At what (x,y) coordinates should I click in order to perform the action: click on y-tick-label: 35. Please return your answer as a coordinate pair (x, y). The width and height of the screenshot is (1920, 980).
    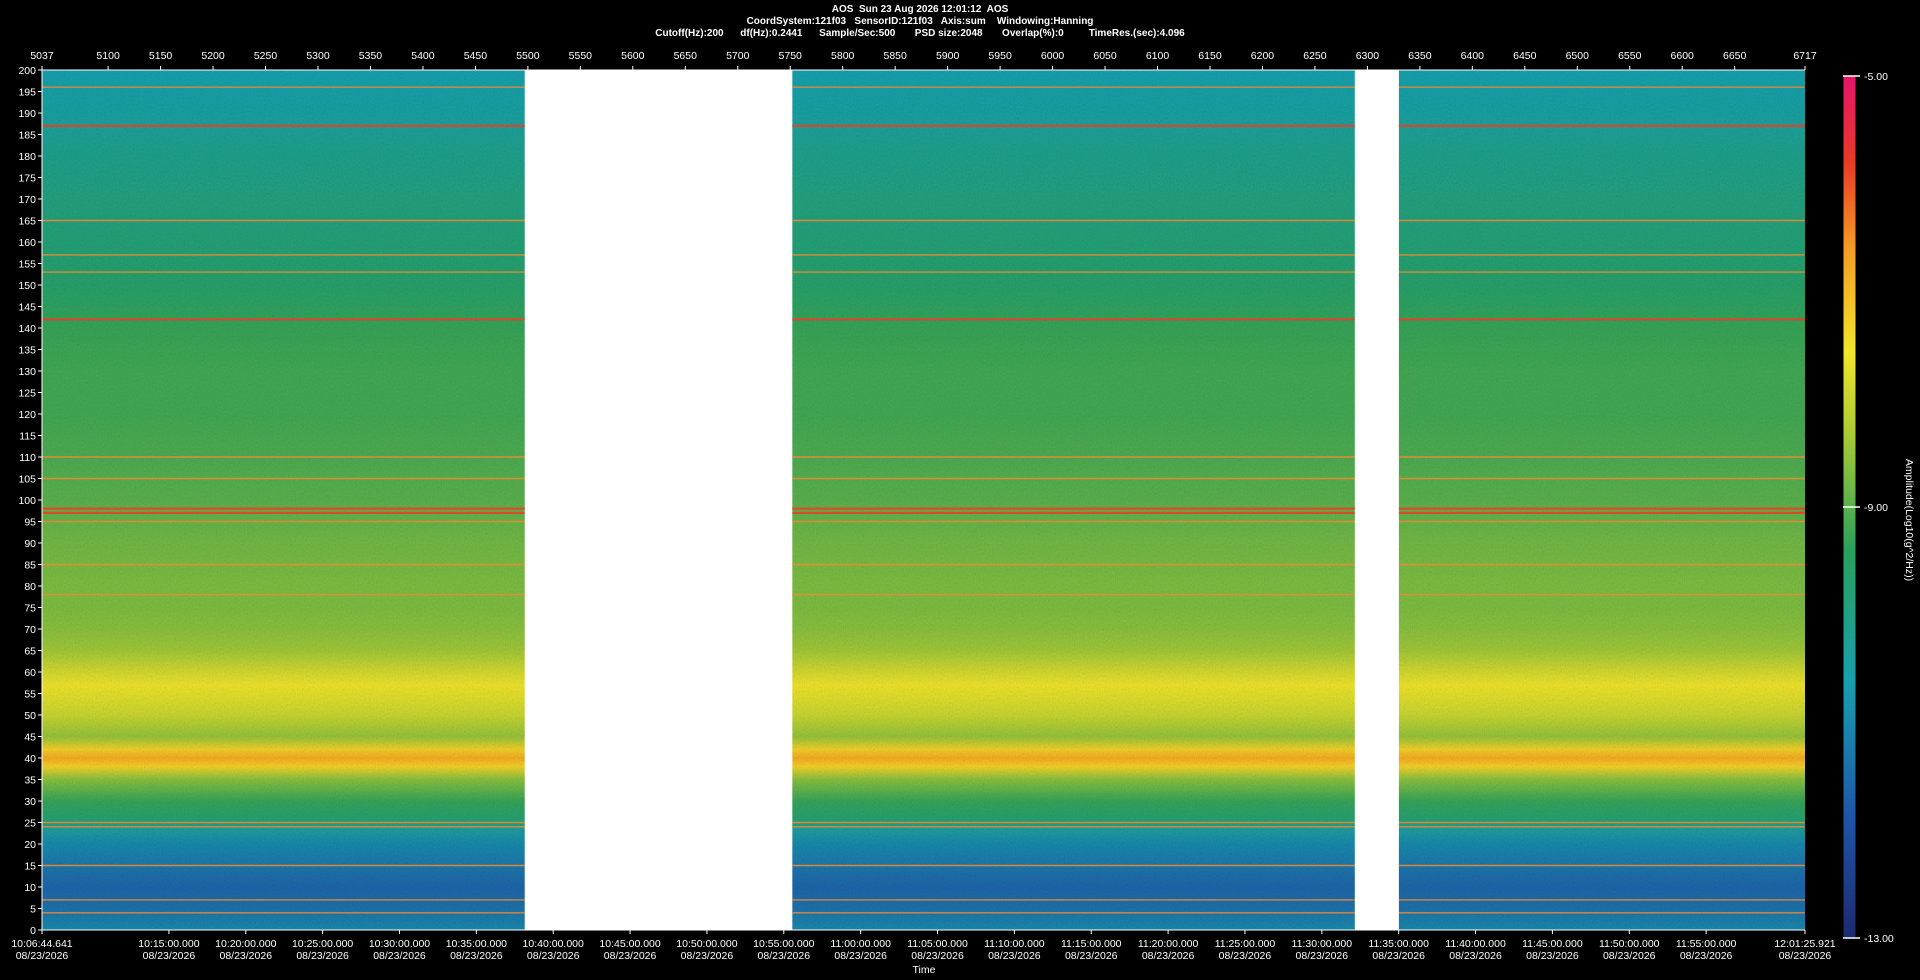
    Looking at the image, I should click on (30, 781).